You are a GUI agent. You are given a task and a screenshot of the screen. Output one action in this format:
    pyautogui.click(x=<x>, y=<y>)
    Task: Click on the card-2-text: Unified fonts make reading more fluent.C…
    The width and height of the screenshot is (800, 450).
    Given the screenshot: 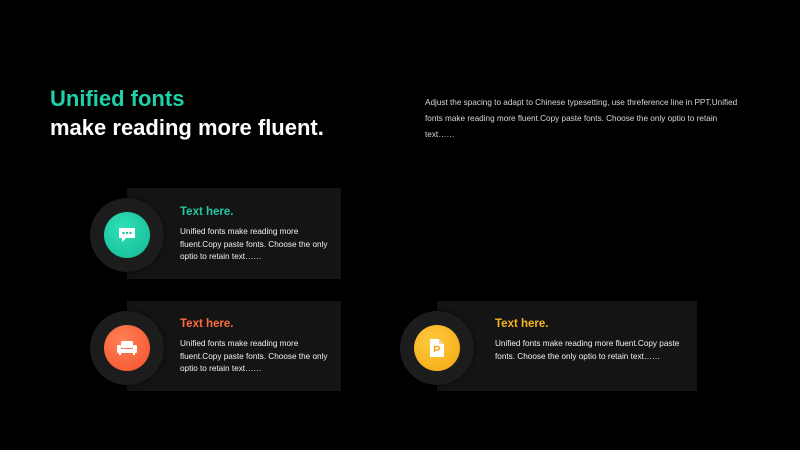 What is the action you would take?
    pyautogui.click(x=254, y=356)
    